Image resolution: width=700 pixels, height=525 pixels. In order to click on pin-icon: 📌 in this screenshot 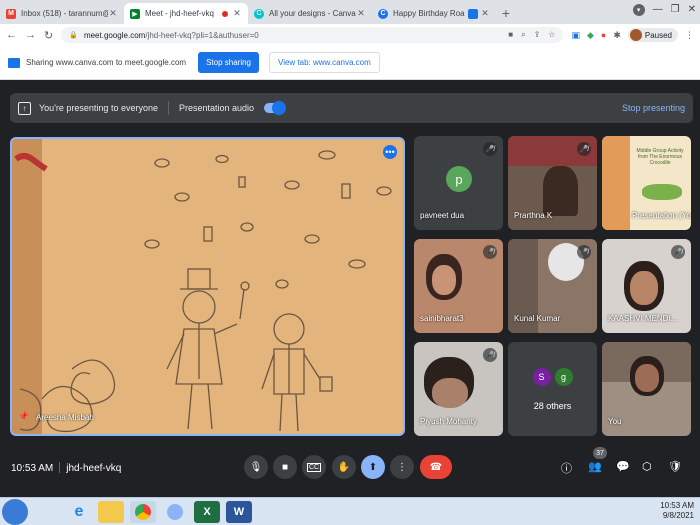, I will do `click(23, 416)`.